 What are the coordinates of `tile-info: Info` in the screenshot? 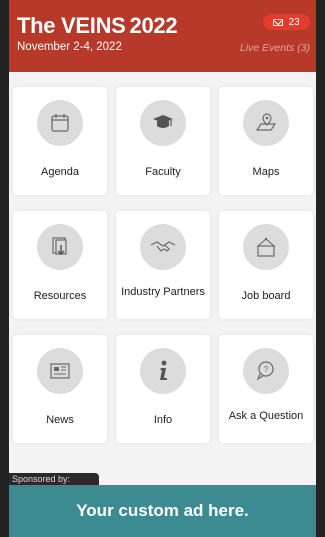 It's located at (163, 389).